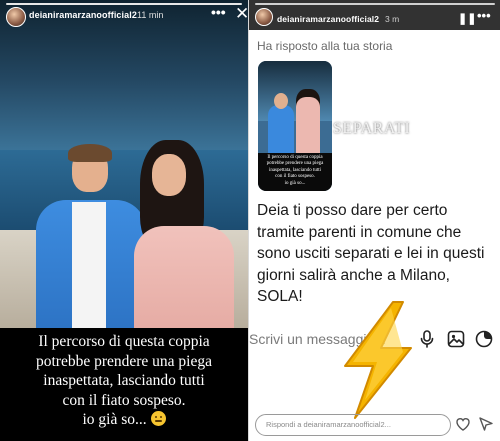  Describe the element at coordinates (158, 418) in the screenshot. I see `grimacing-face-icon` at that location.